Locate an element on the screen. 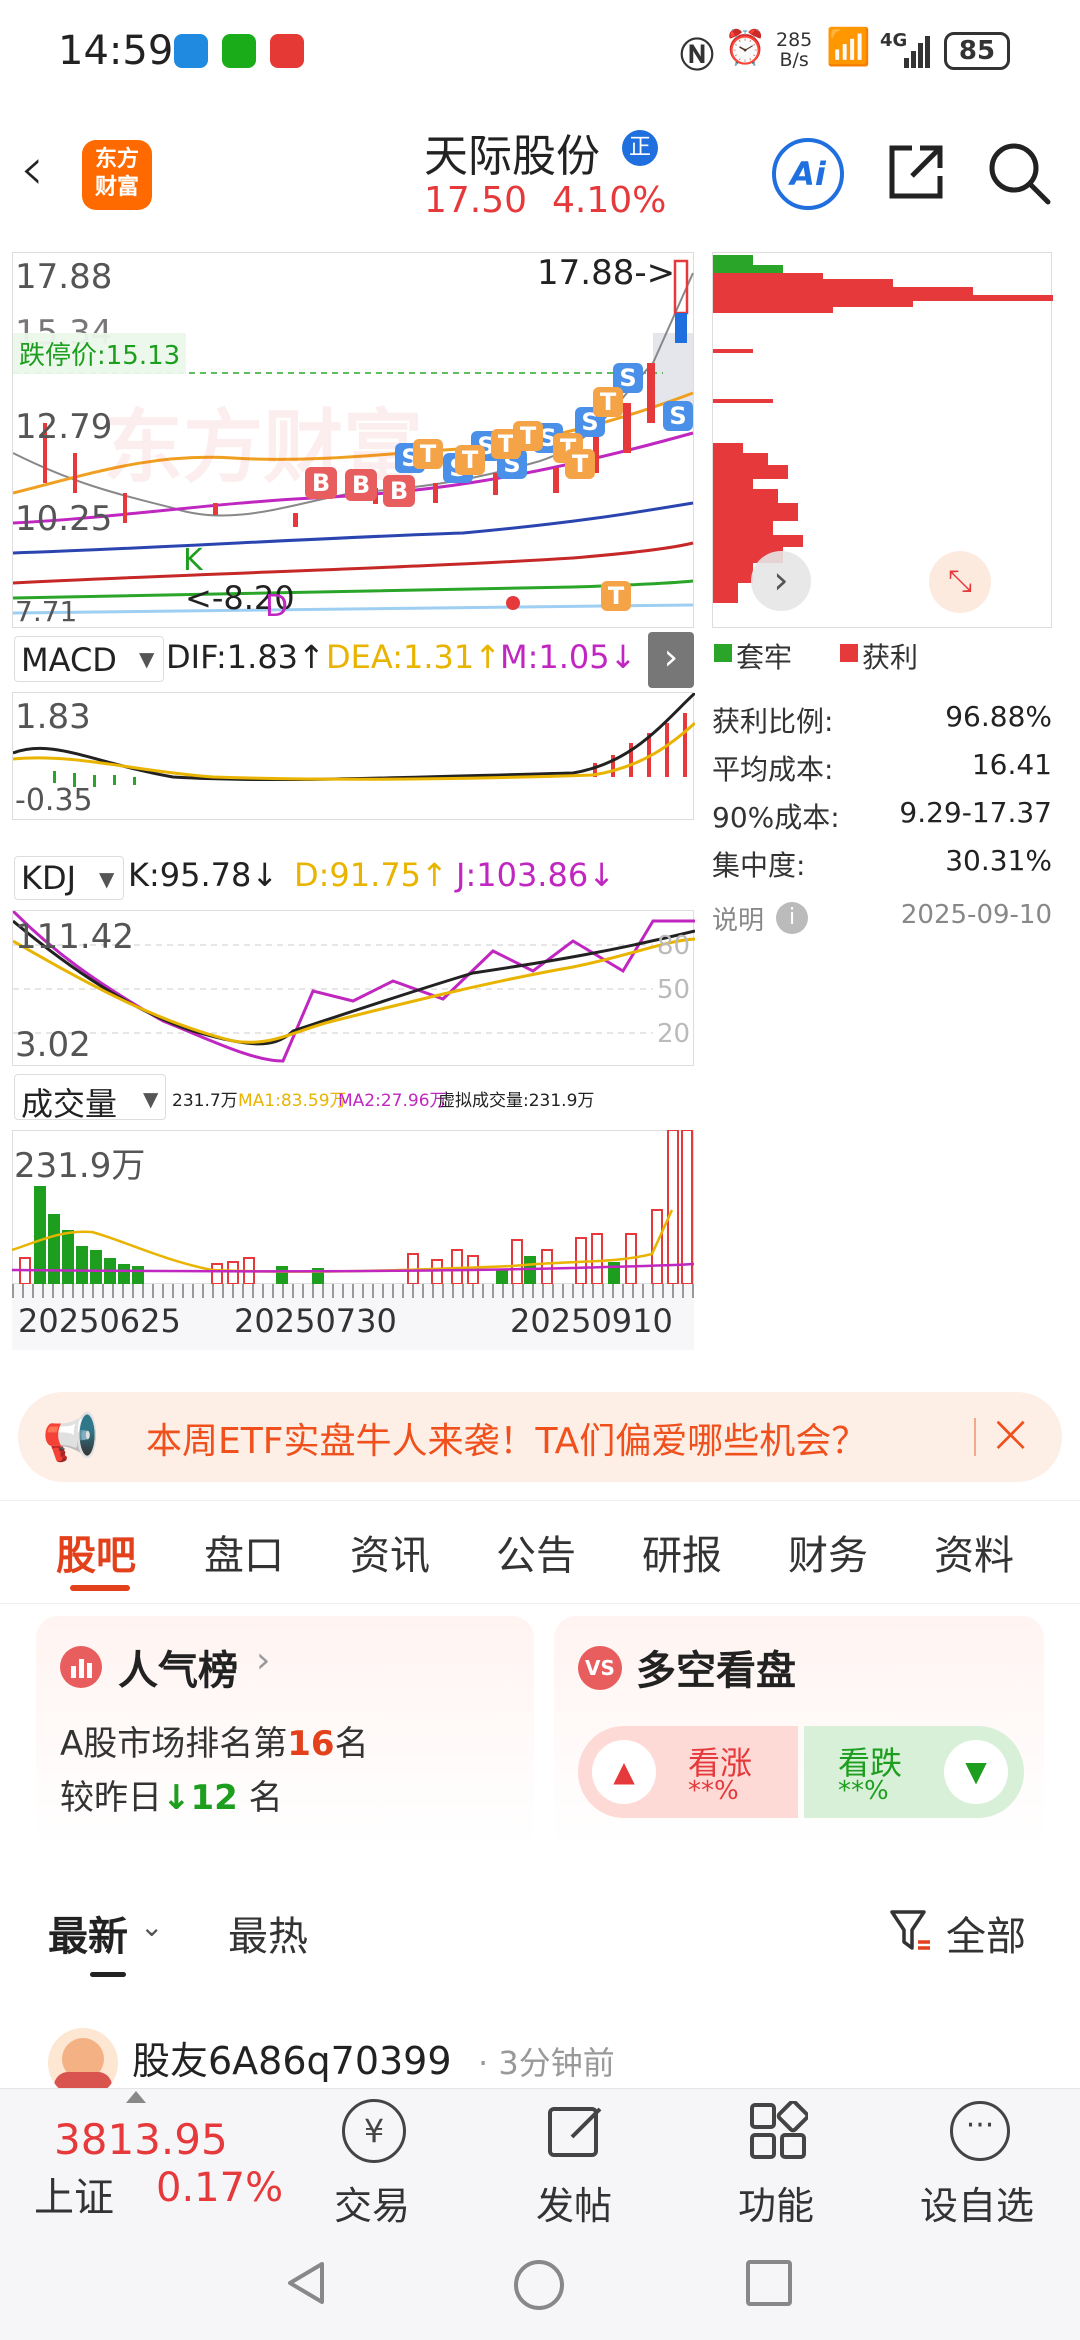  recents-nav-icon is located at coordinates (769, 2283).